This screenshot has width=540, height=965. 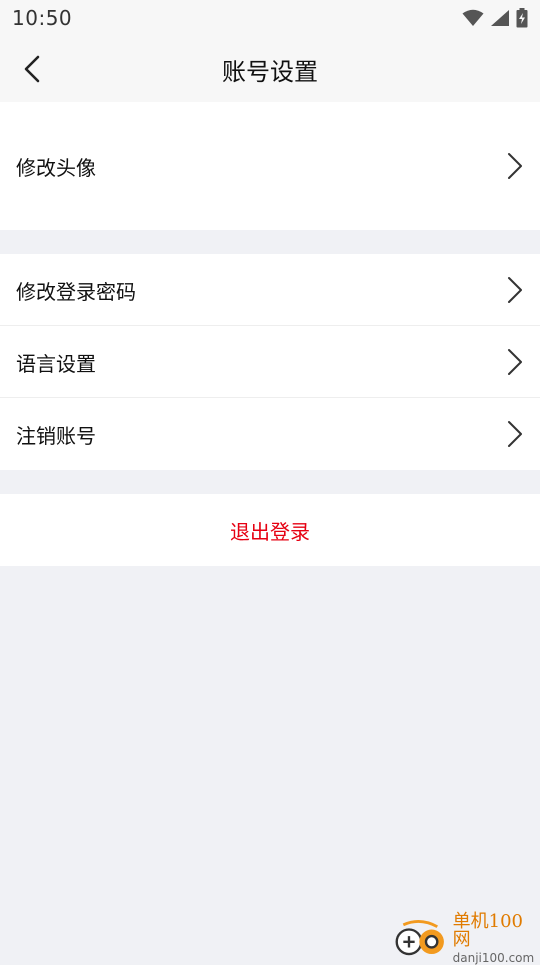 What do you see at coordinates (56, 435) in the screenshot?
I see `delete-account-label: 注销账号` at bounding box center [56, 435].